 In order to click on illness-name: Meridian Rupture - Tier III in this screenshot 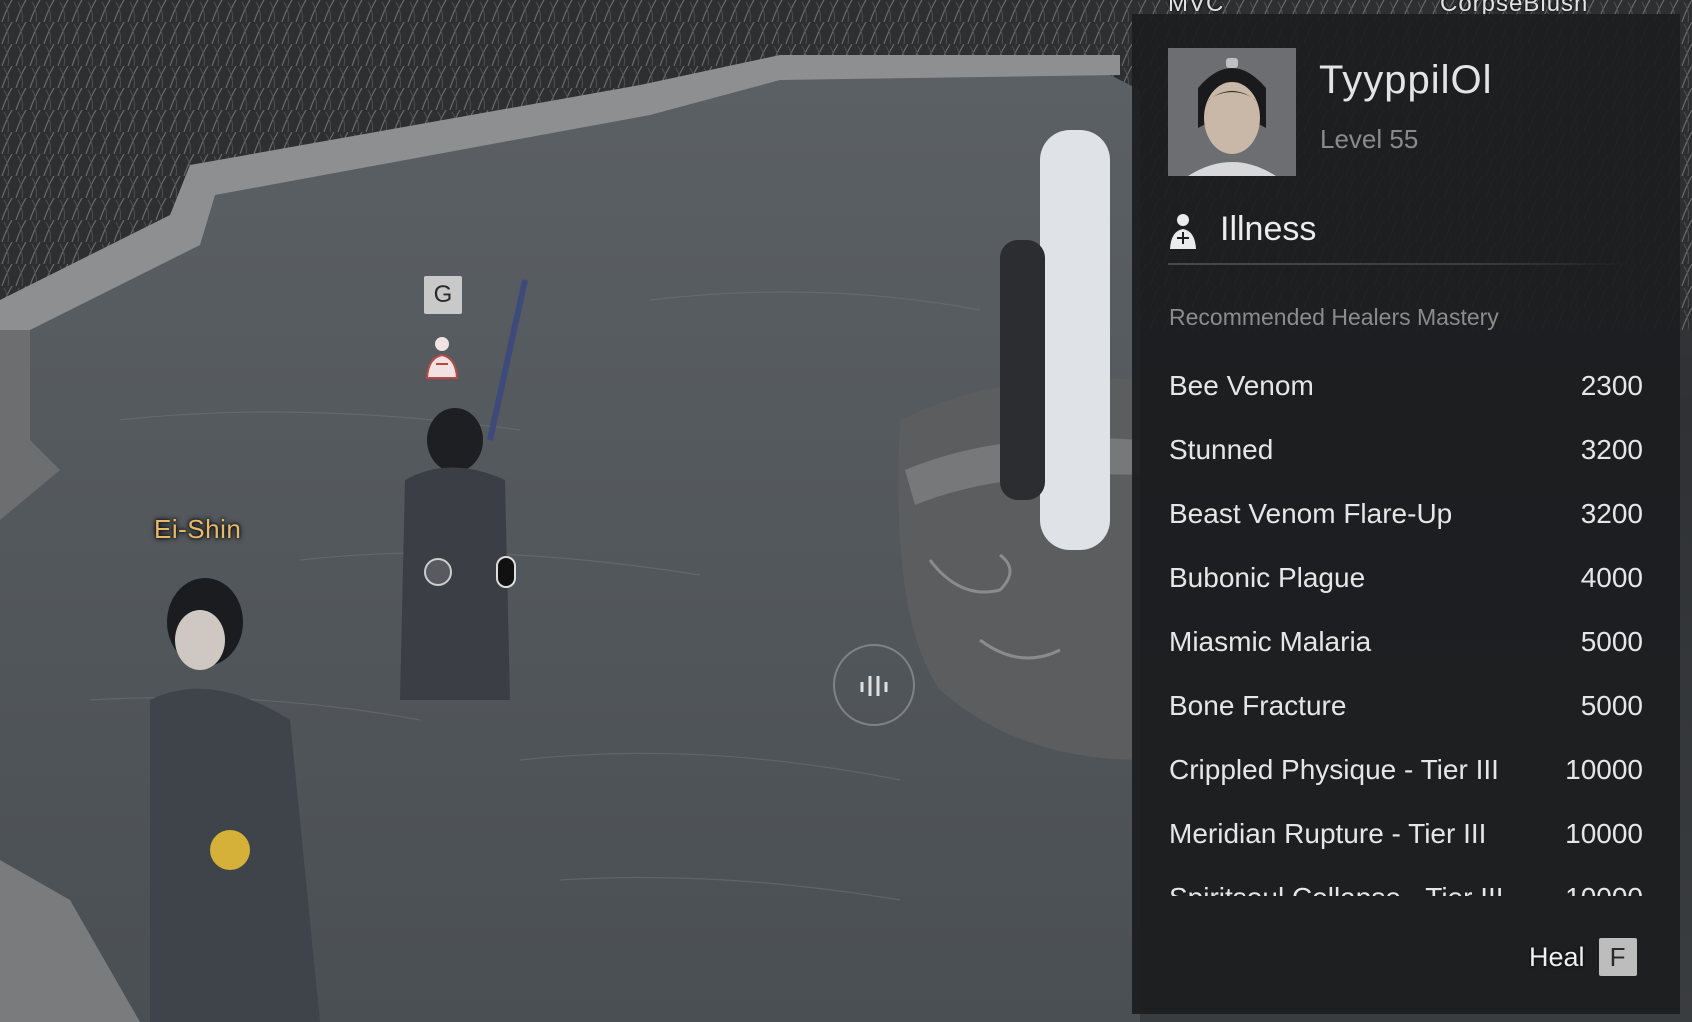, I will do `click(1328, 833)`.